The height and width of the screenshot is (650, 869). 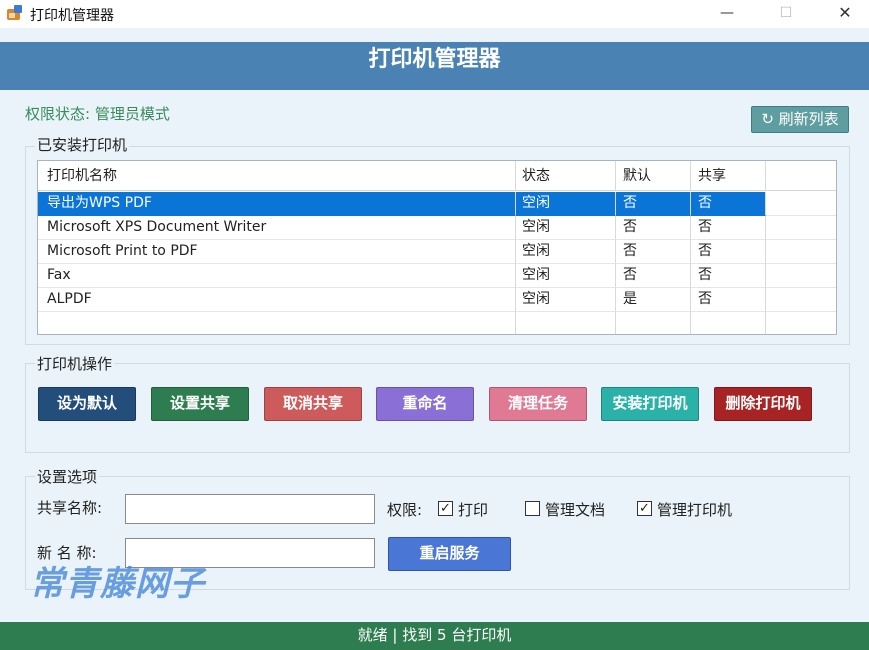 I want to click on rename-button: 重命名, so click(x=425, y=404).